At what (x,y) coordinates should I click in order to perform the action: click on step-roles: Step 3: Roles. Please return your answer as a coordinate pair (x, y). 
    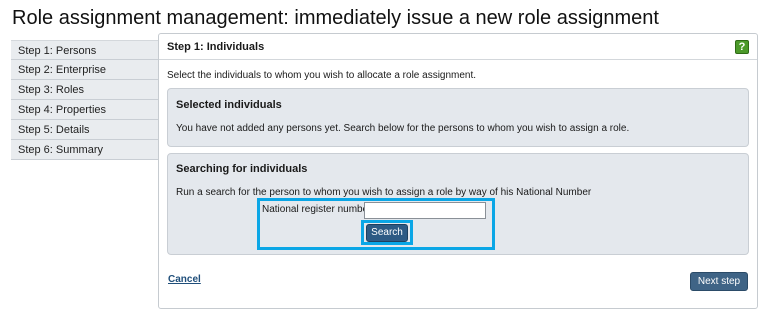
    Looking at the image, I should click on (84, 90).